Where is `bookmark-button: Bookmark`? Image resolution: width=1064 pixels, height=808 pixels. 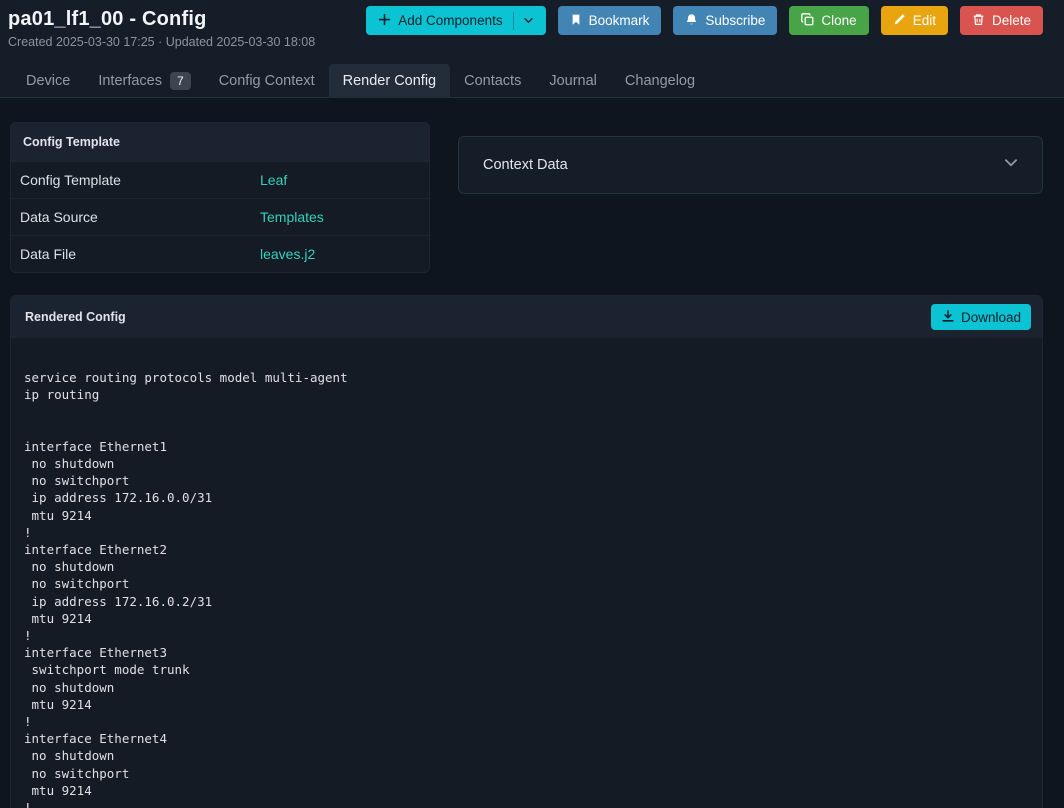
bookmark-button: Bookmark is located at coordinates (609, 20).